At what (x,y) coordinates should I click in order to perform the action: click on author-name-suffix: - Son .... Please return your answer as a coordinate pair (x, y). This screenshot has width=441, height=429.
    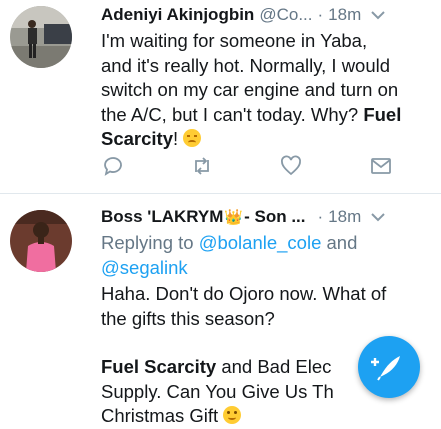
    Looking at the image, I should click on (274, 217).